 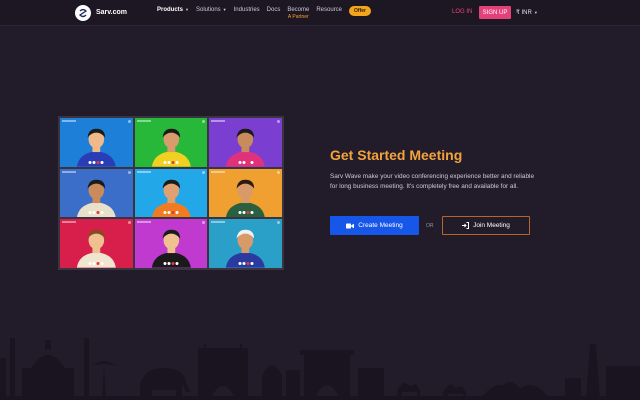 I want to click on menu-resource: Resource, so click(x=329, y=10).